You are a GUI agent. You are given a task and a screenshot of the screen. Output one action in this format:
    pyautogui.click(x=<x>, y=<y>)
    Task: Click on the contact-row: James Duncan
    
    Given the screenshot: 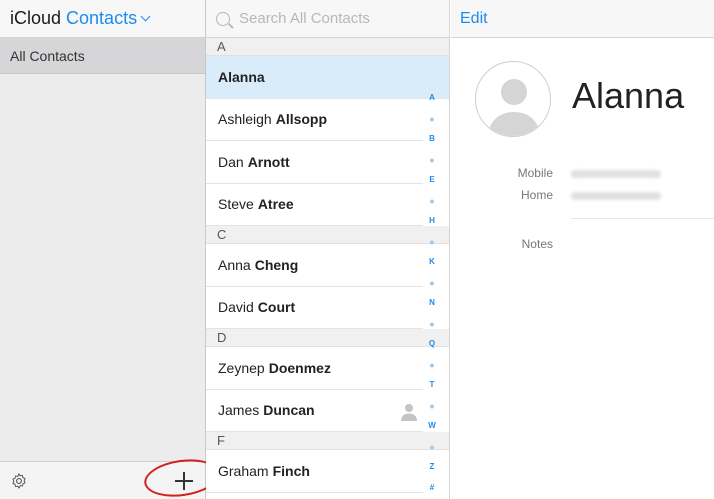 What is the action you would take?
    pyautogui.click(x=314, y=411)
    